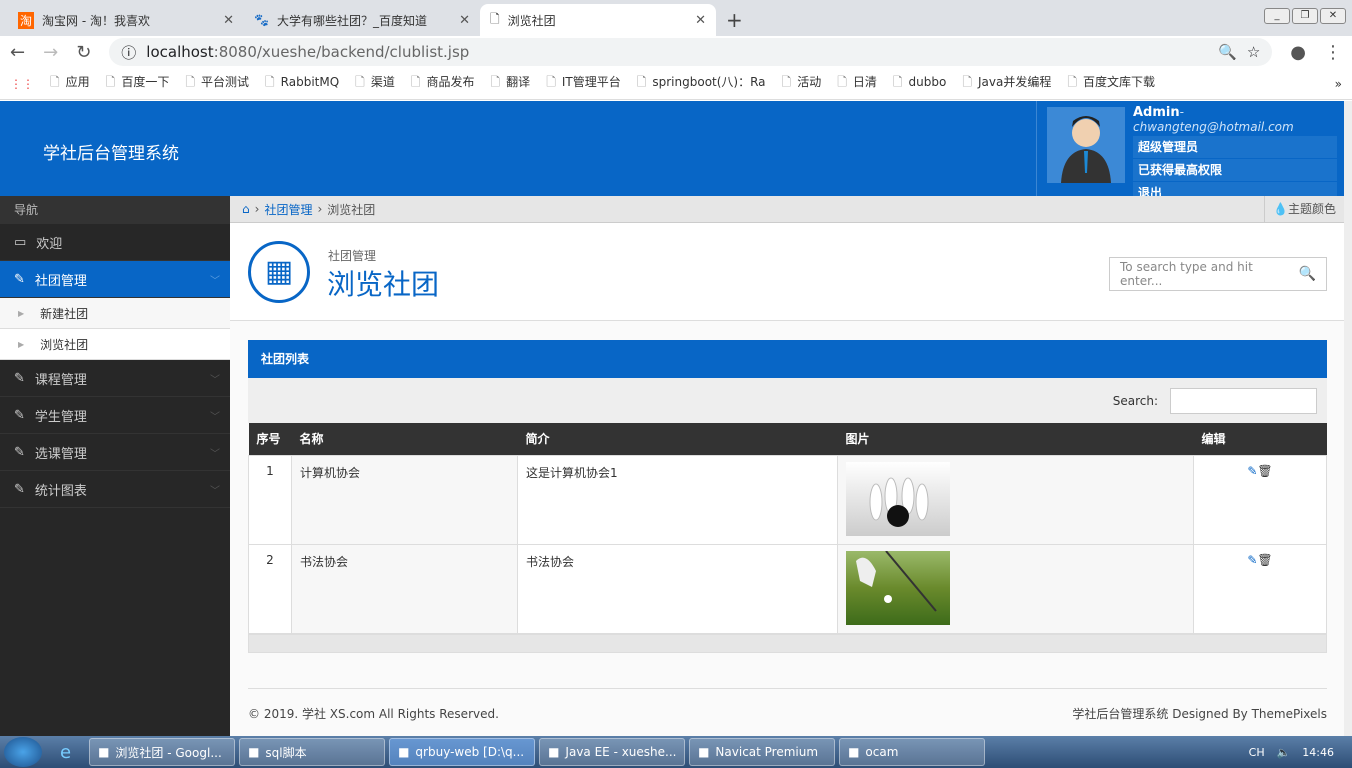 Image resolution: width=1352 pixels, height=768 pixels. Describe the element at coordinates (215, 491) in the screenshot. I see `chevron-down-icon: ﹀` at that location.